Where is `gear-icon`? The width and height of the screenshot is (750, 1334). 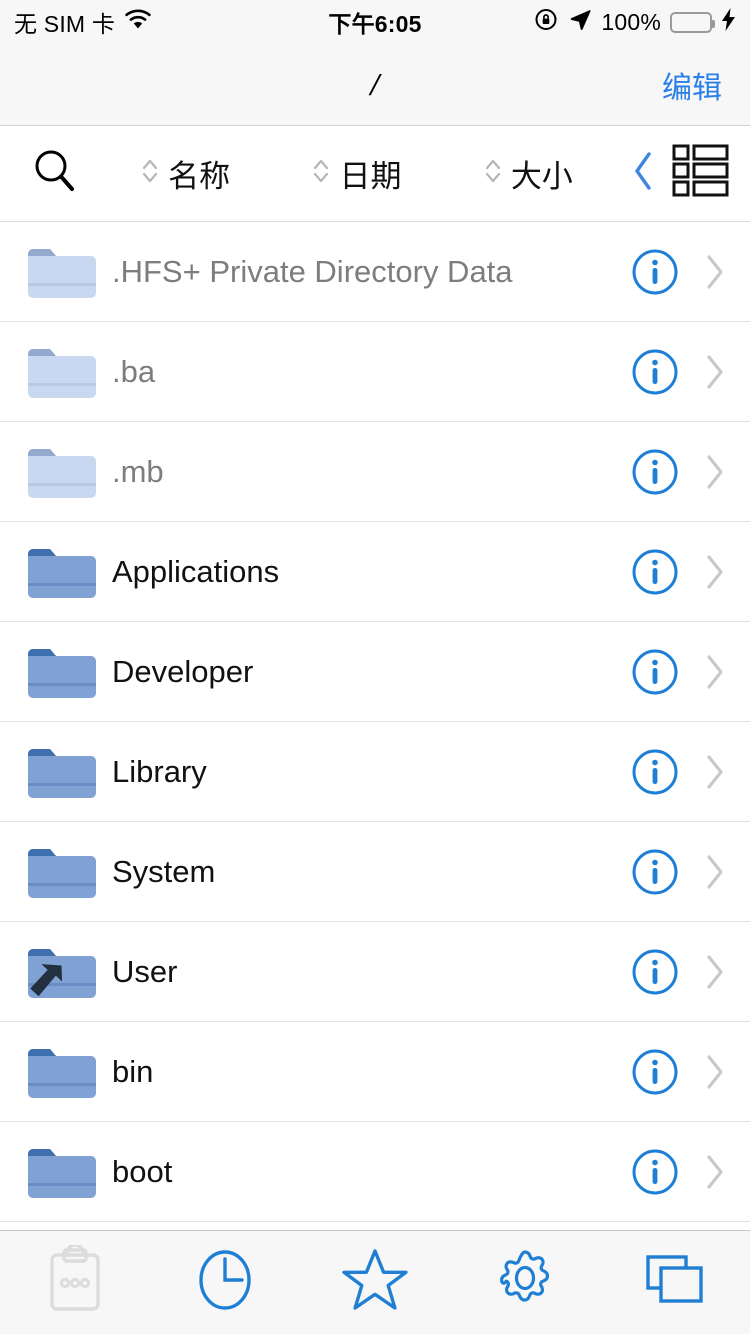 gear-icon is located at coordinates (525, 1282).